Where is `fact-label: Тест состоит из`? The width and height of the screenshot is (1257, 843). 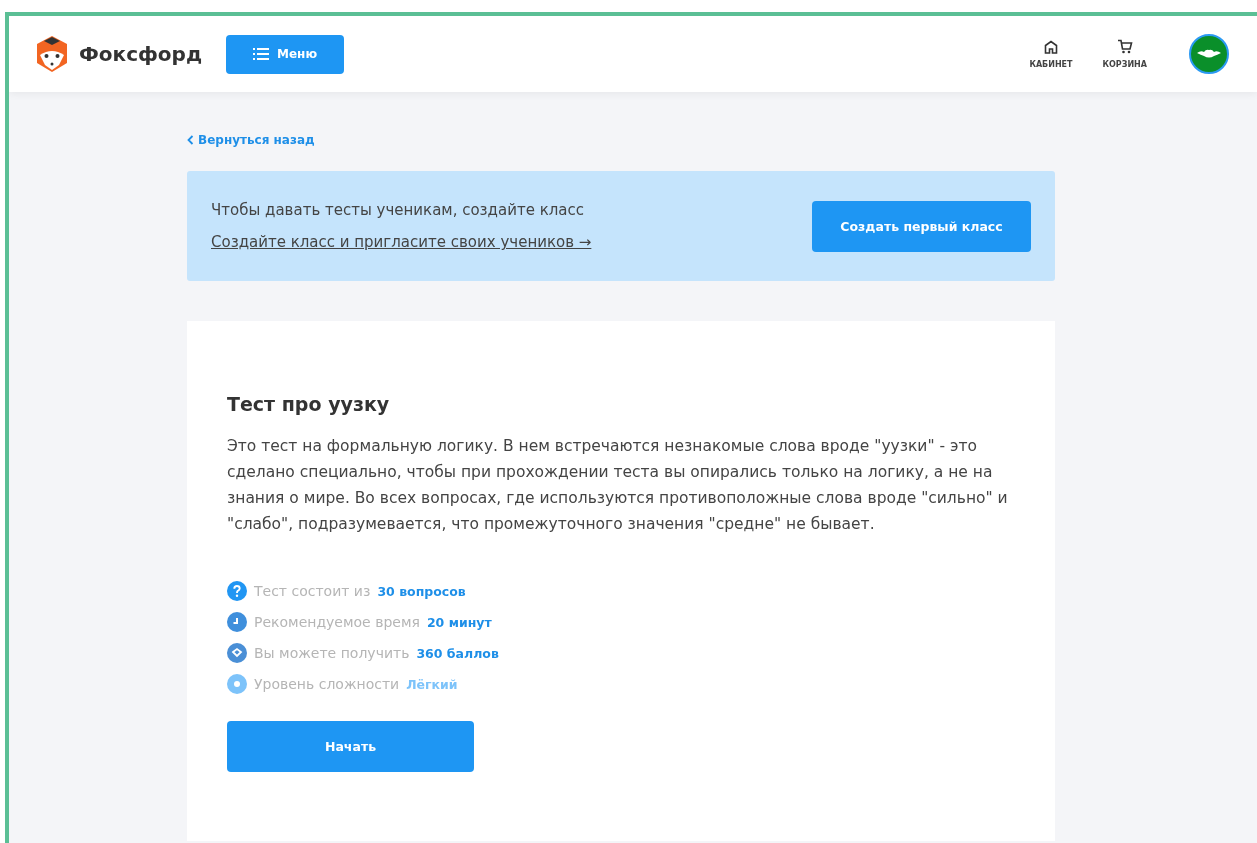
fact-label: Тест состоит из is located at coordinates (312, 591).